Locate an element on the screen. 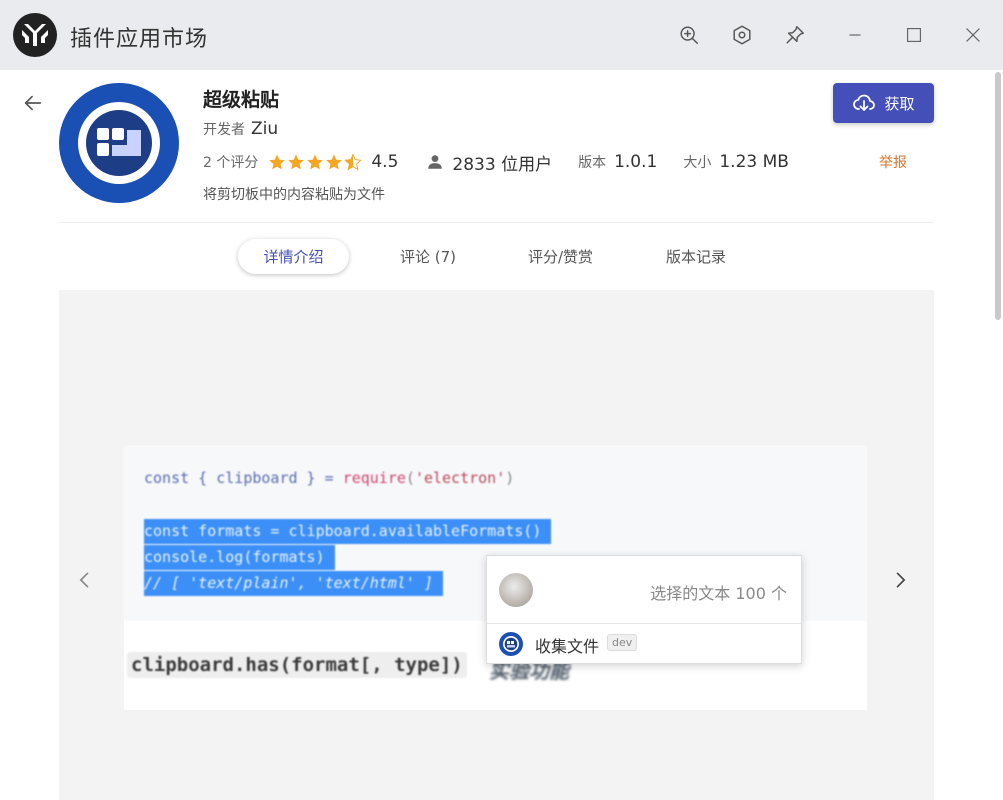 This screenshot has width=1003, height=800. tab-comments: 评论 (7) is located at coordinates (428, 256).